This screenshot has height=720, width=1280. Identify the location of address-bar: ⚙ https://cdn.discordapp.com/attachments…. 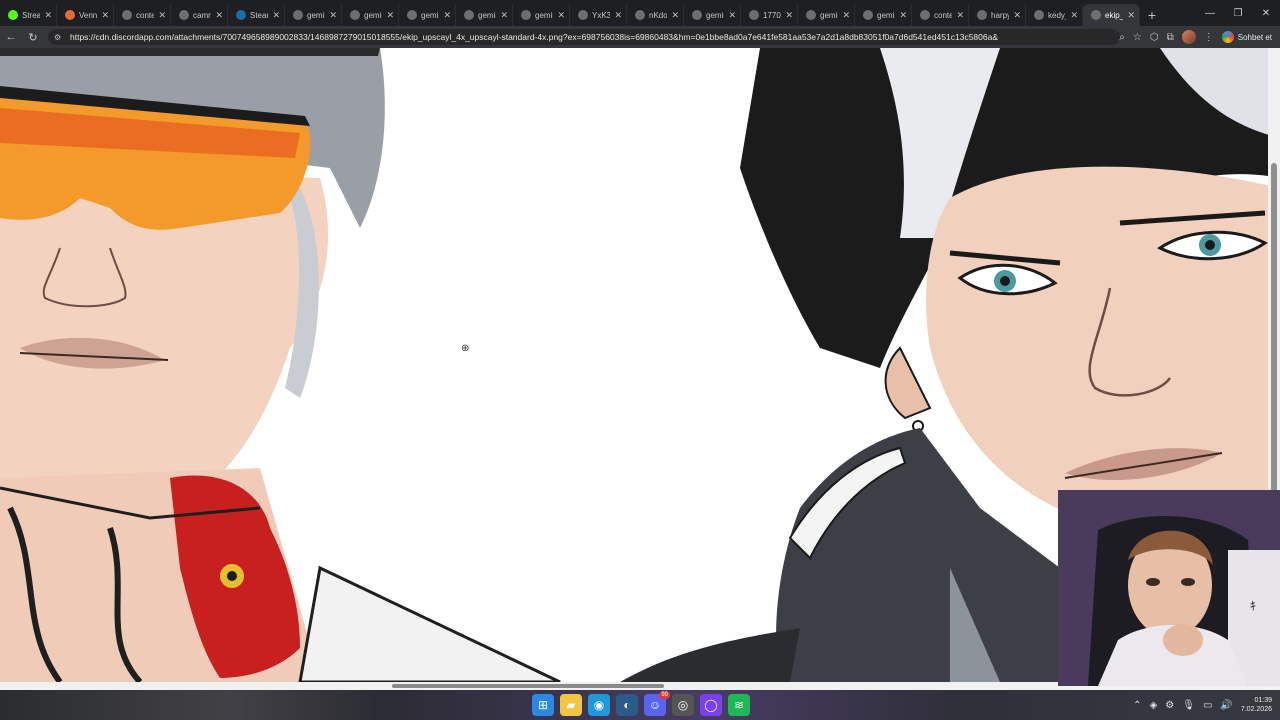
(584, 37).